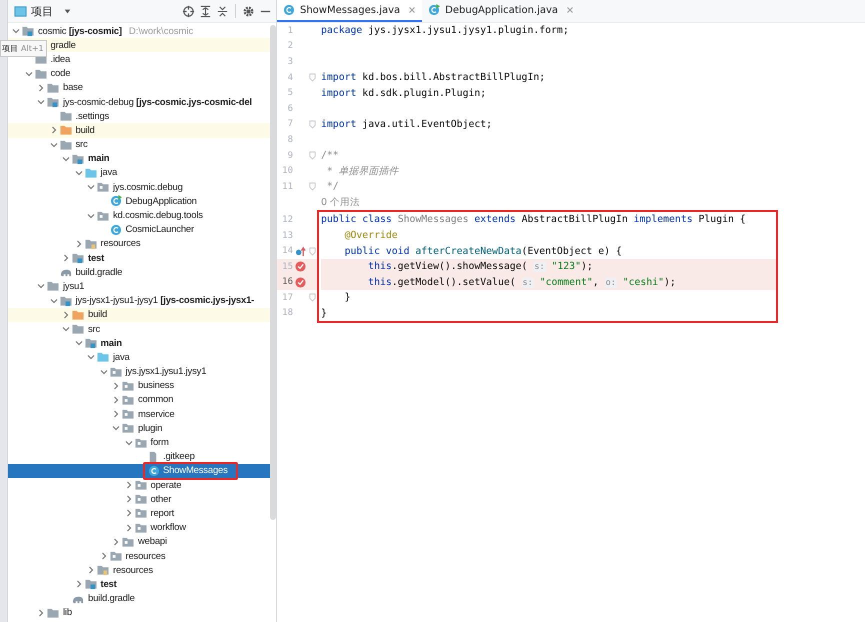 This screenshot has height=622, width=865. What do you see at coordinates (168, 528) in the screenshot?
I see `item-label: workflow` at bounding box center [168, 528].